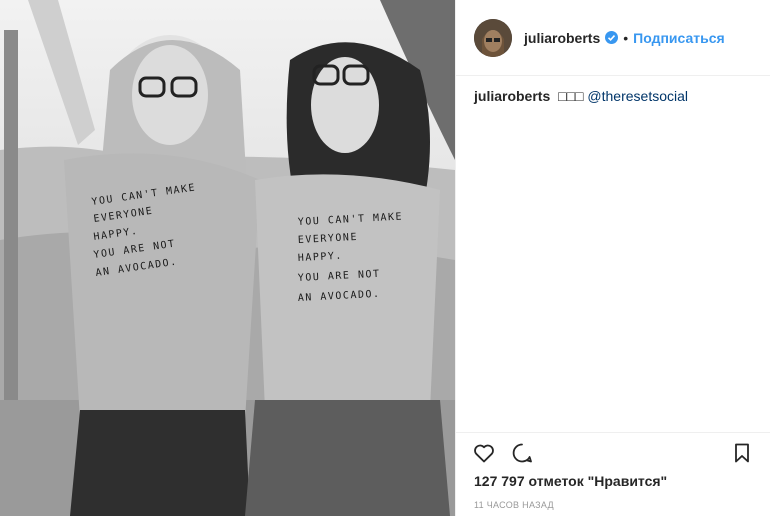  I want to click on caption-username: juliaroberts, so click(512, 96).